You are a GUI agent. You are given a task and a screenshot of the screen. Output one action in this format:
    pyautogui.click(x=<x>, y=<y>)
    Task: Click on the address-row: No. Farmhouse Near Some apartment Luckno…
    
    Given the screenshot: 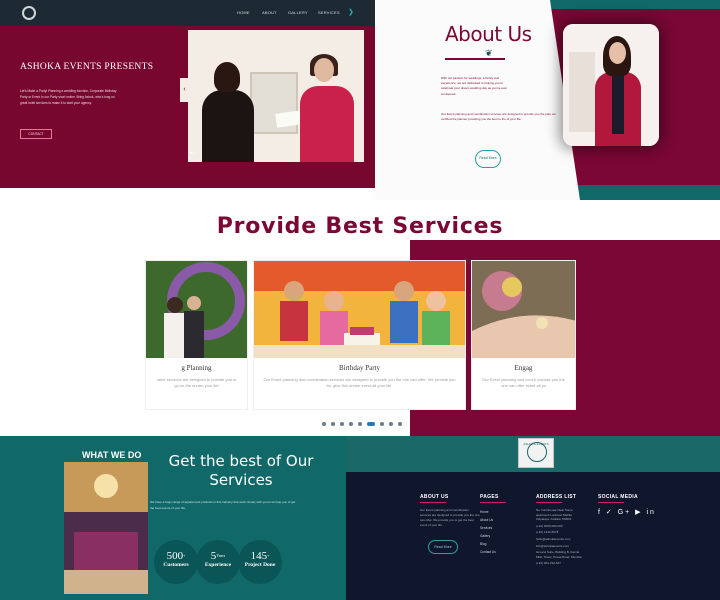 What is the action you would take?
    pyautogui.click(x=554, y=515)
    